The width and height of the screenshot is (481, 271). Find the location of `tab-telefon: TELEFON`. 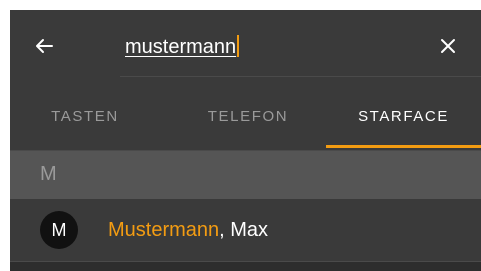

tab-telefon: TELEFON is located at coordinates (248, 119).